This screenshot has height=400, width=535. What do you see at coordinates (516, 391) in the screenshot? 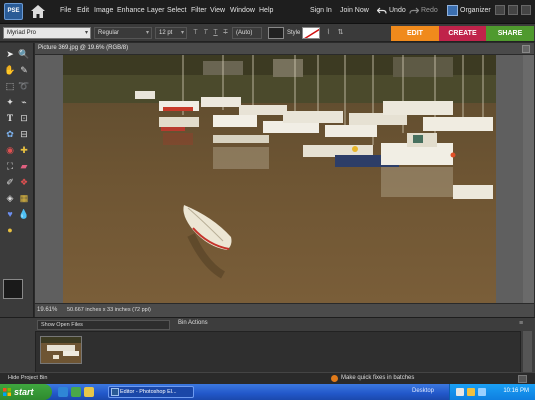
I see `clock: 10:16 PM` at bounding box center [516, 391].